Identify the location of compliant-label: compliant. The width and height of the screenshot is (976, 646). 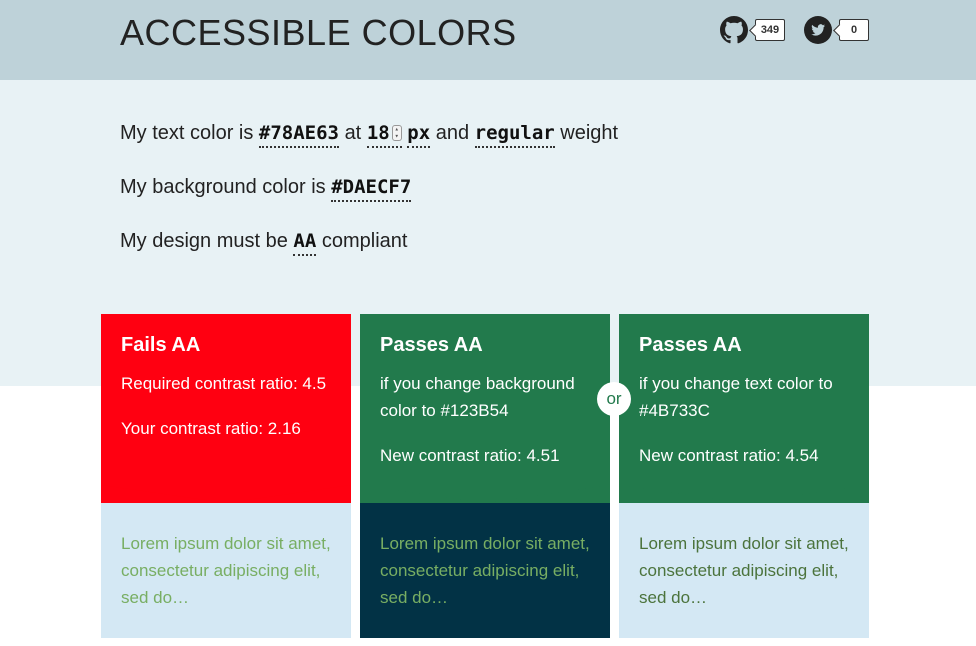
(364, 241).